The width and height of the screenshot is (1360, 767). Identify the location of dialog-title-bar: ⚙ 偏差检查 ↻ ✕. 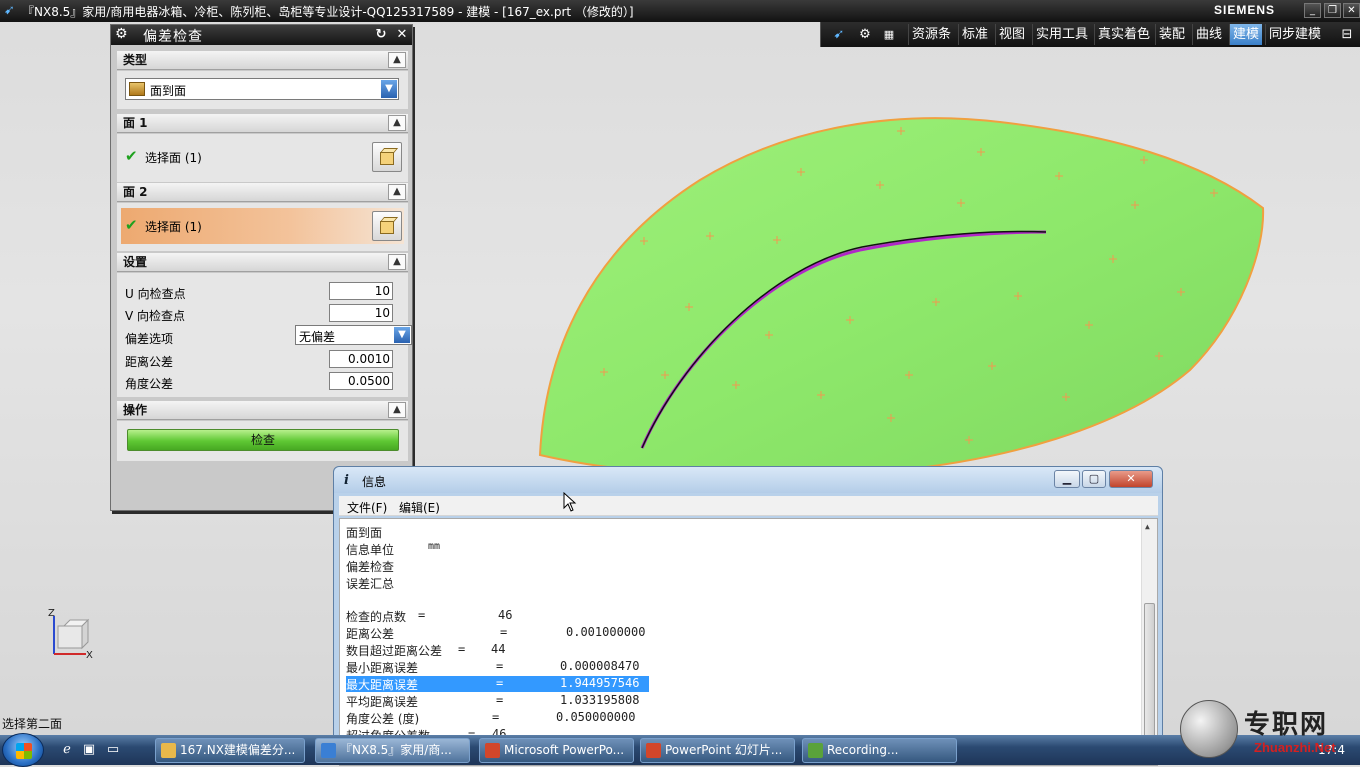
(261, 35).